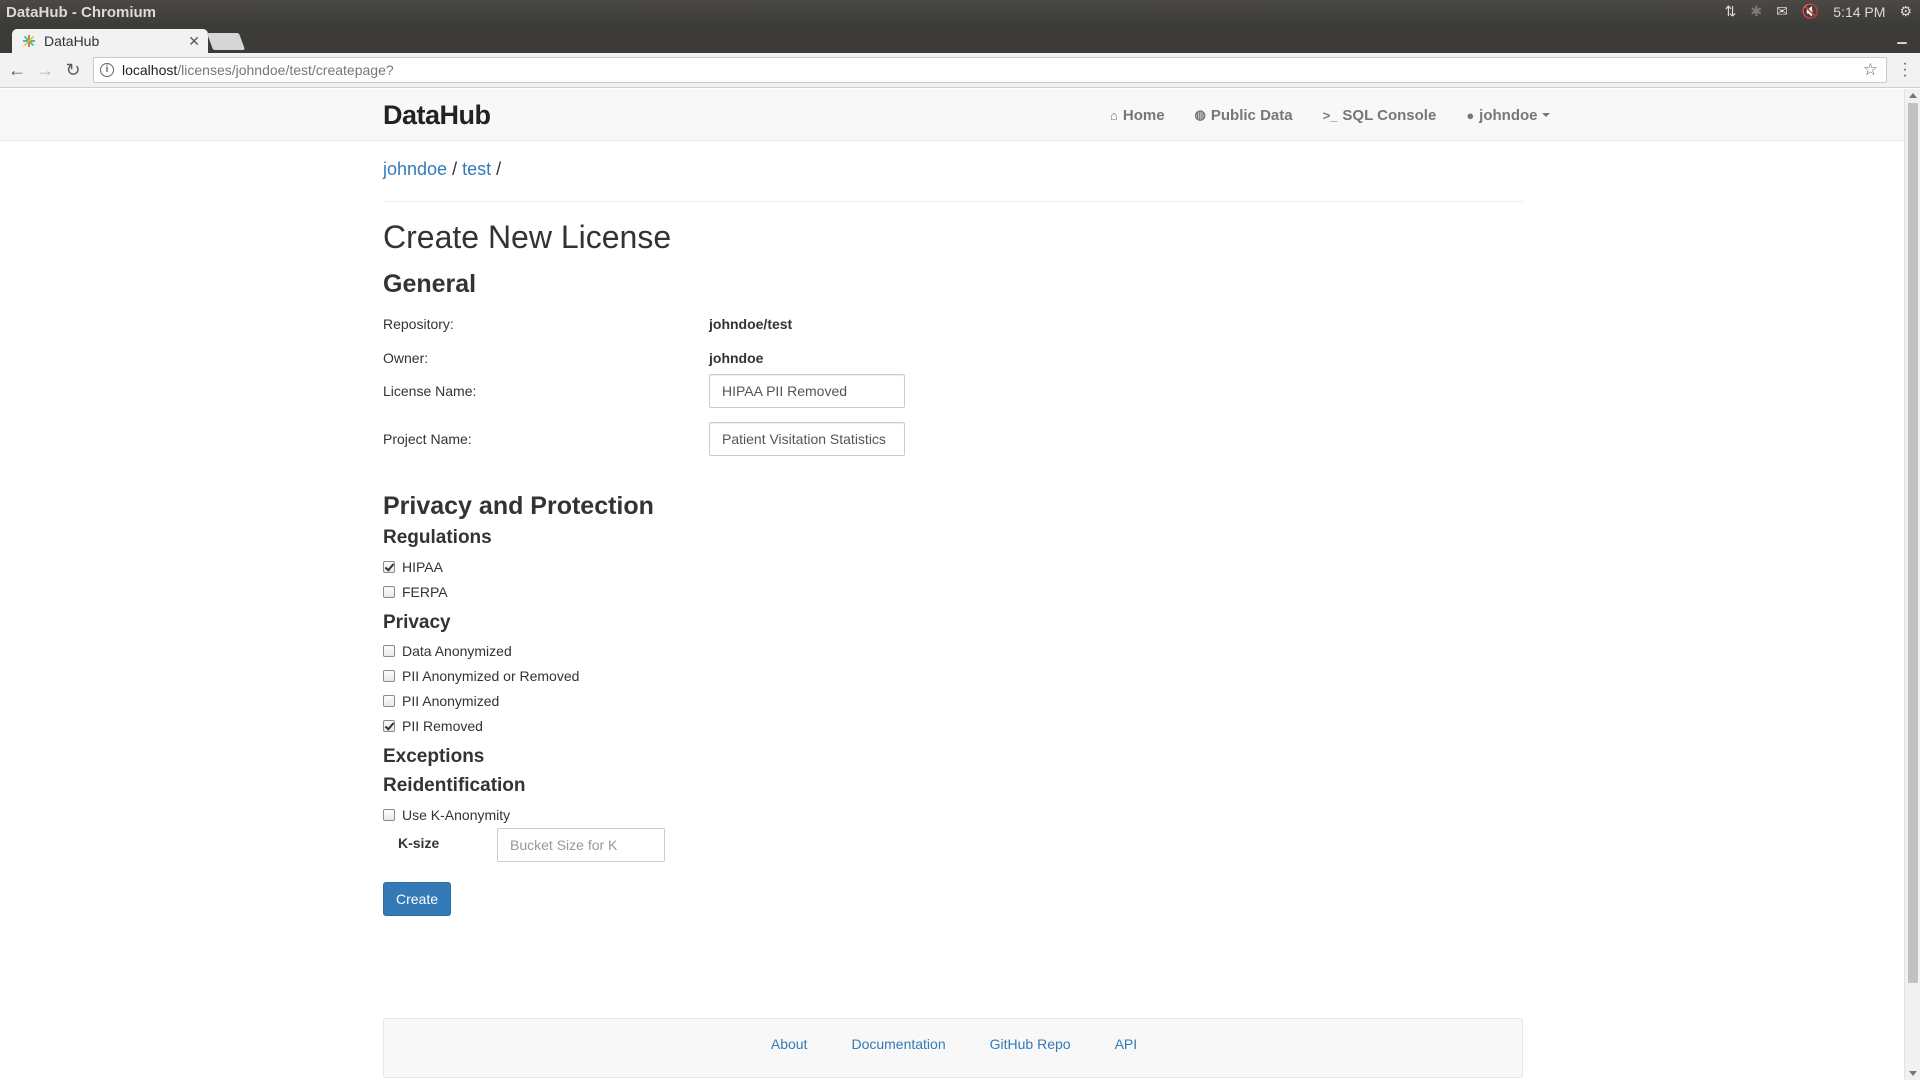 Image resolution: width=1920 pixels, height=1080 pixels. I want to click on reload-icon: ↻, so click(73, 70).